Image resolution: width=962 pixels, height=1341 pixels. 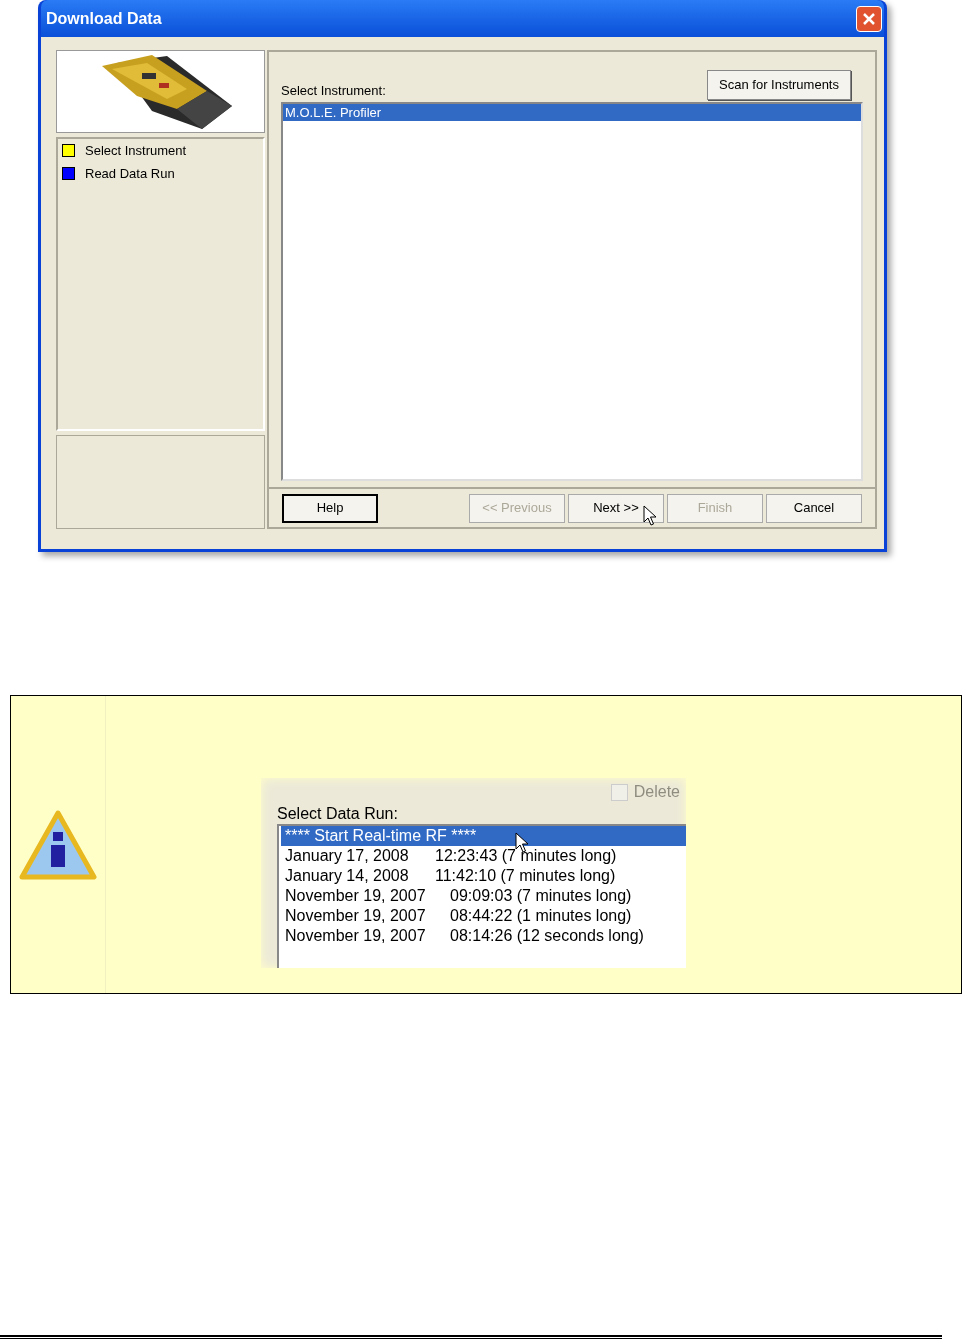 I want to click on close-icon, so click(x=869, y=18).